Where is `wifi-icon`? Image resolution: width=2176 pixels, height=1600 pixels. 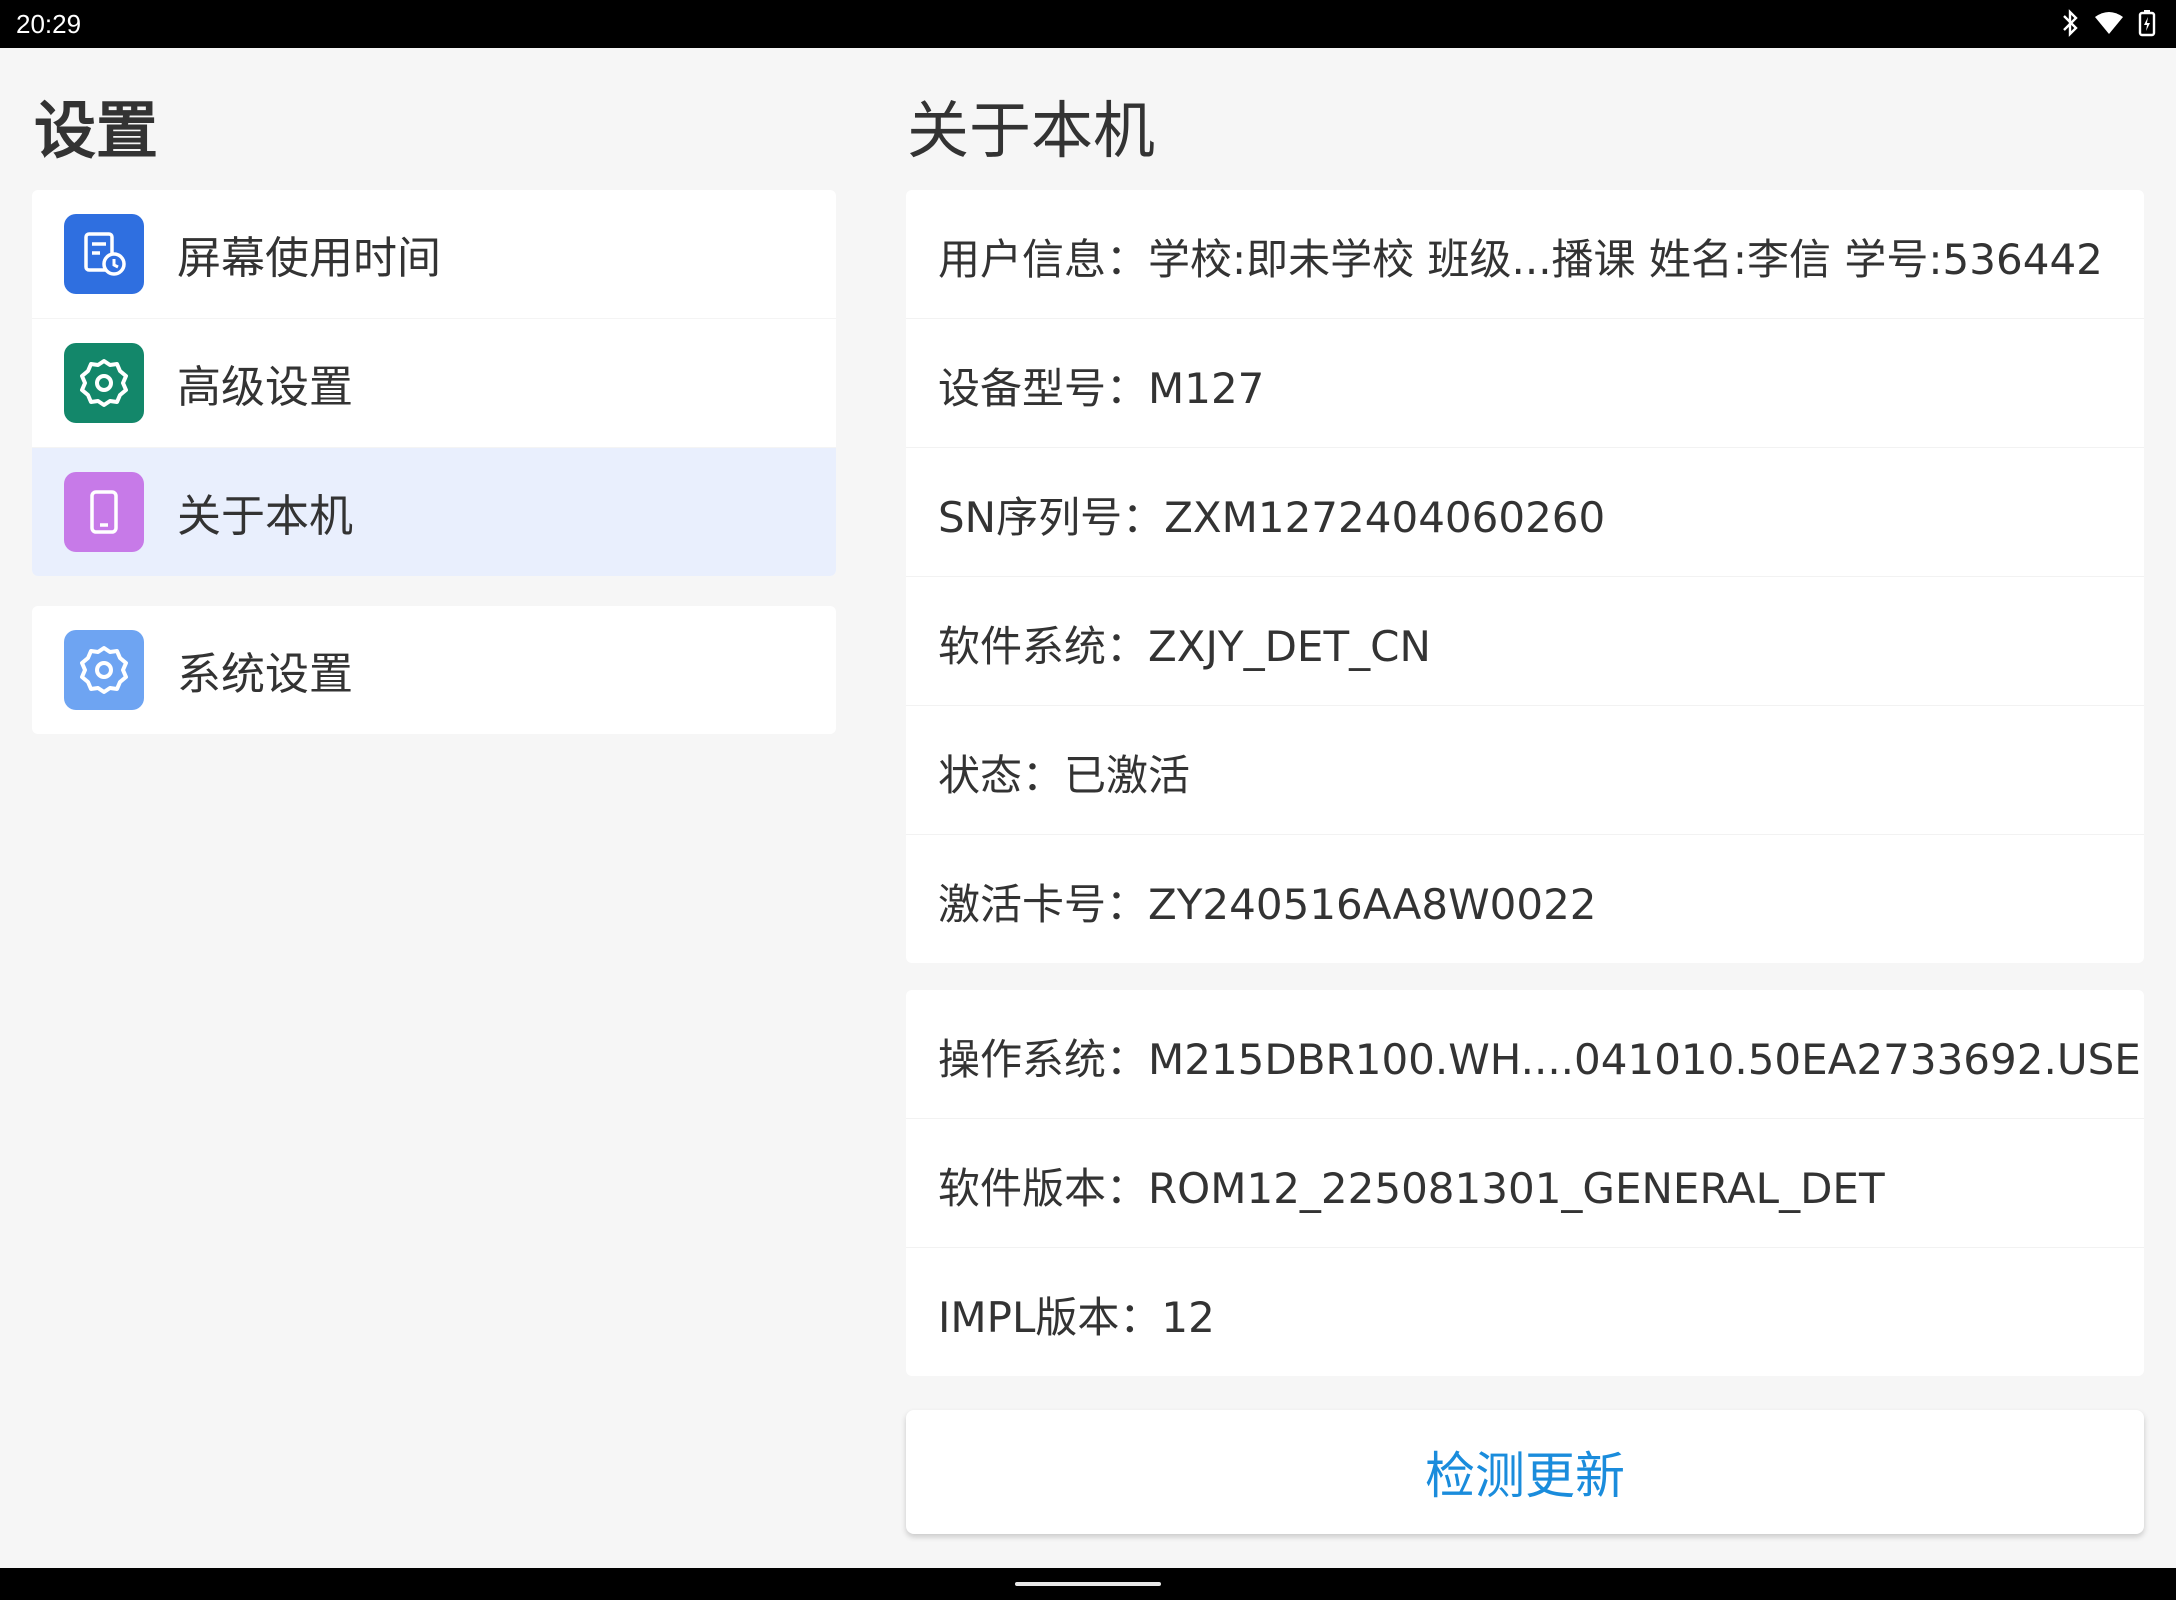
wifi-icon is located at coordinates (2109, 23).